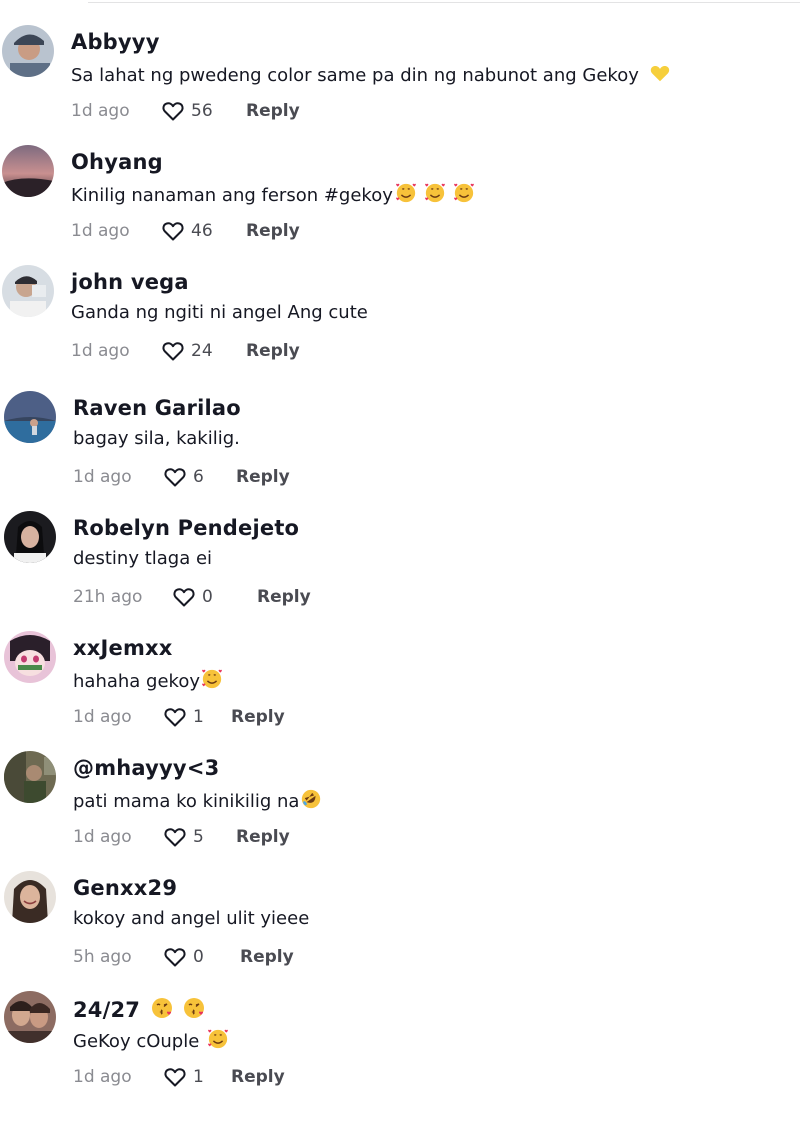 This screenshot has width=800, height=1141. I want to click on comment-text-content: destiny tlaga ei, so click(143, 558).